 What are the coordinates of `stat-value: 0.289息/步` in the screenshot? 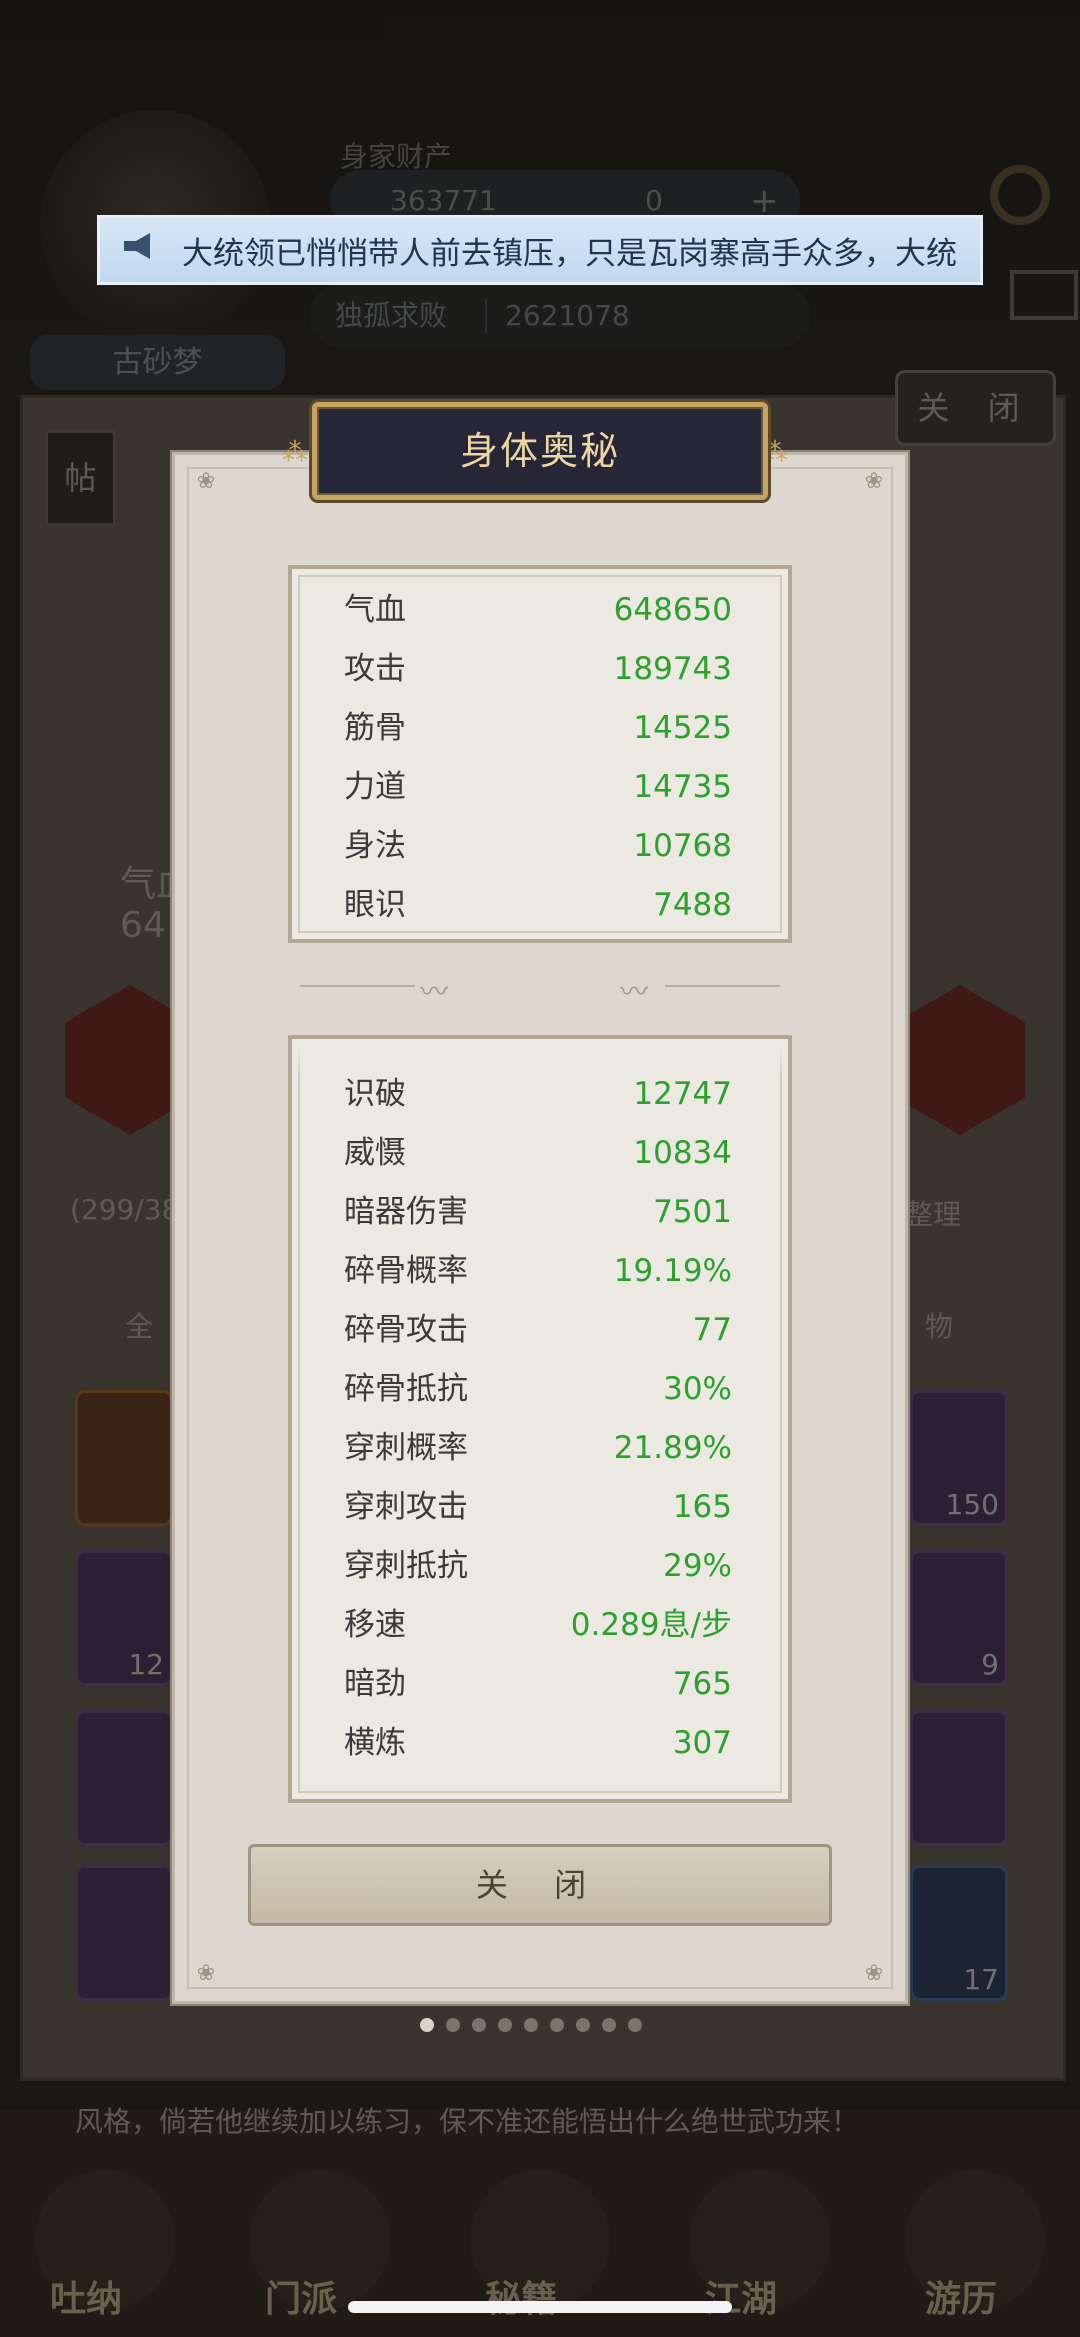 It's located at (651, 1625).